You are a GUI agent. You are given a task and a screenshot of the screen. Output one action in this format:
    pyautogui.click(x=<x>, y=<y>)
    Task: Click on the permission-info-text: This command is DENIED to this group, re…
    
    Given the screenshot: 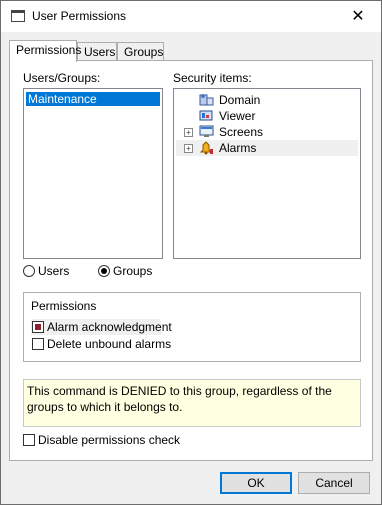 What is the action you would take?
    pyautogui.click(x=192, y=403)
    